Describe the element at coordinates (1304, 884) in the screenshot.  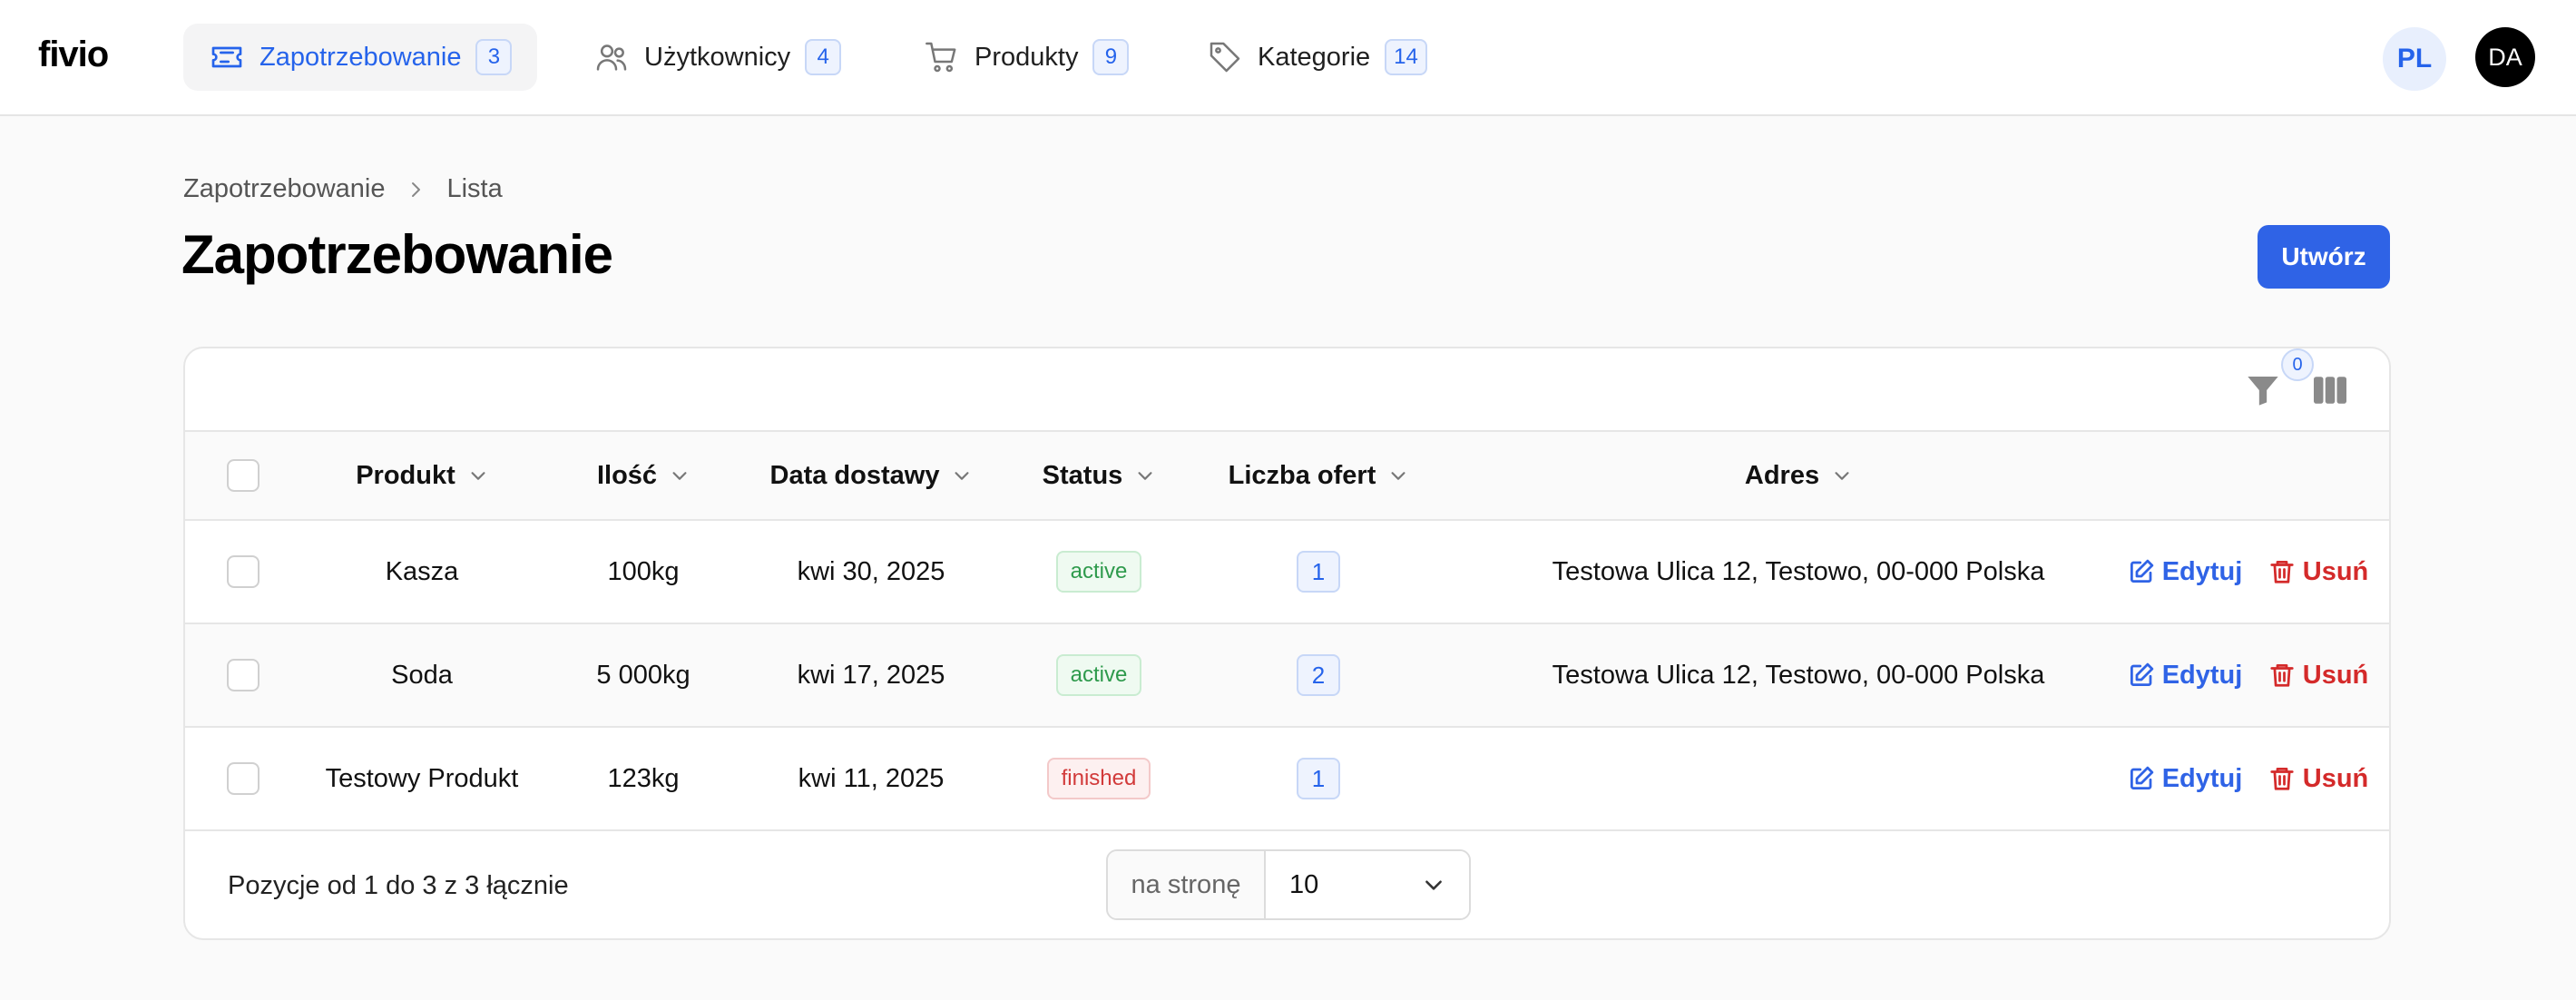
I see `per-page-value: 10` at that location.